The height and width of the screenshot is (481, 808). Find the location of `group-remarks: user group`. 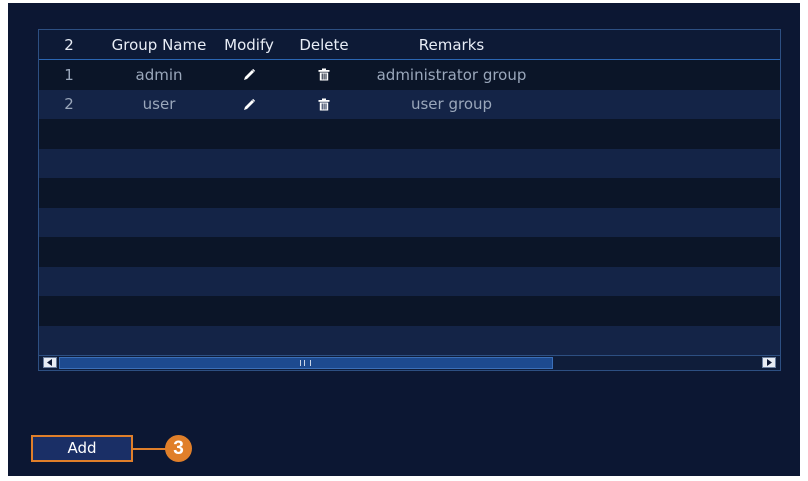

group-remarks: user group is located at coordinates (451, 104).